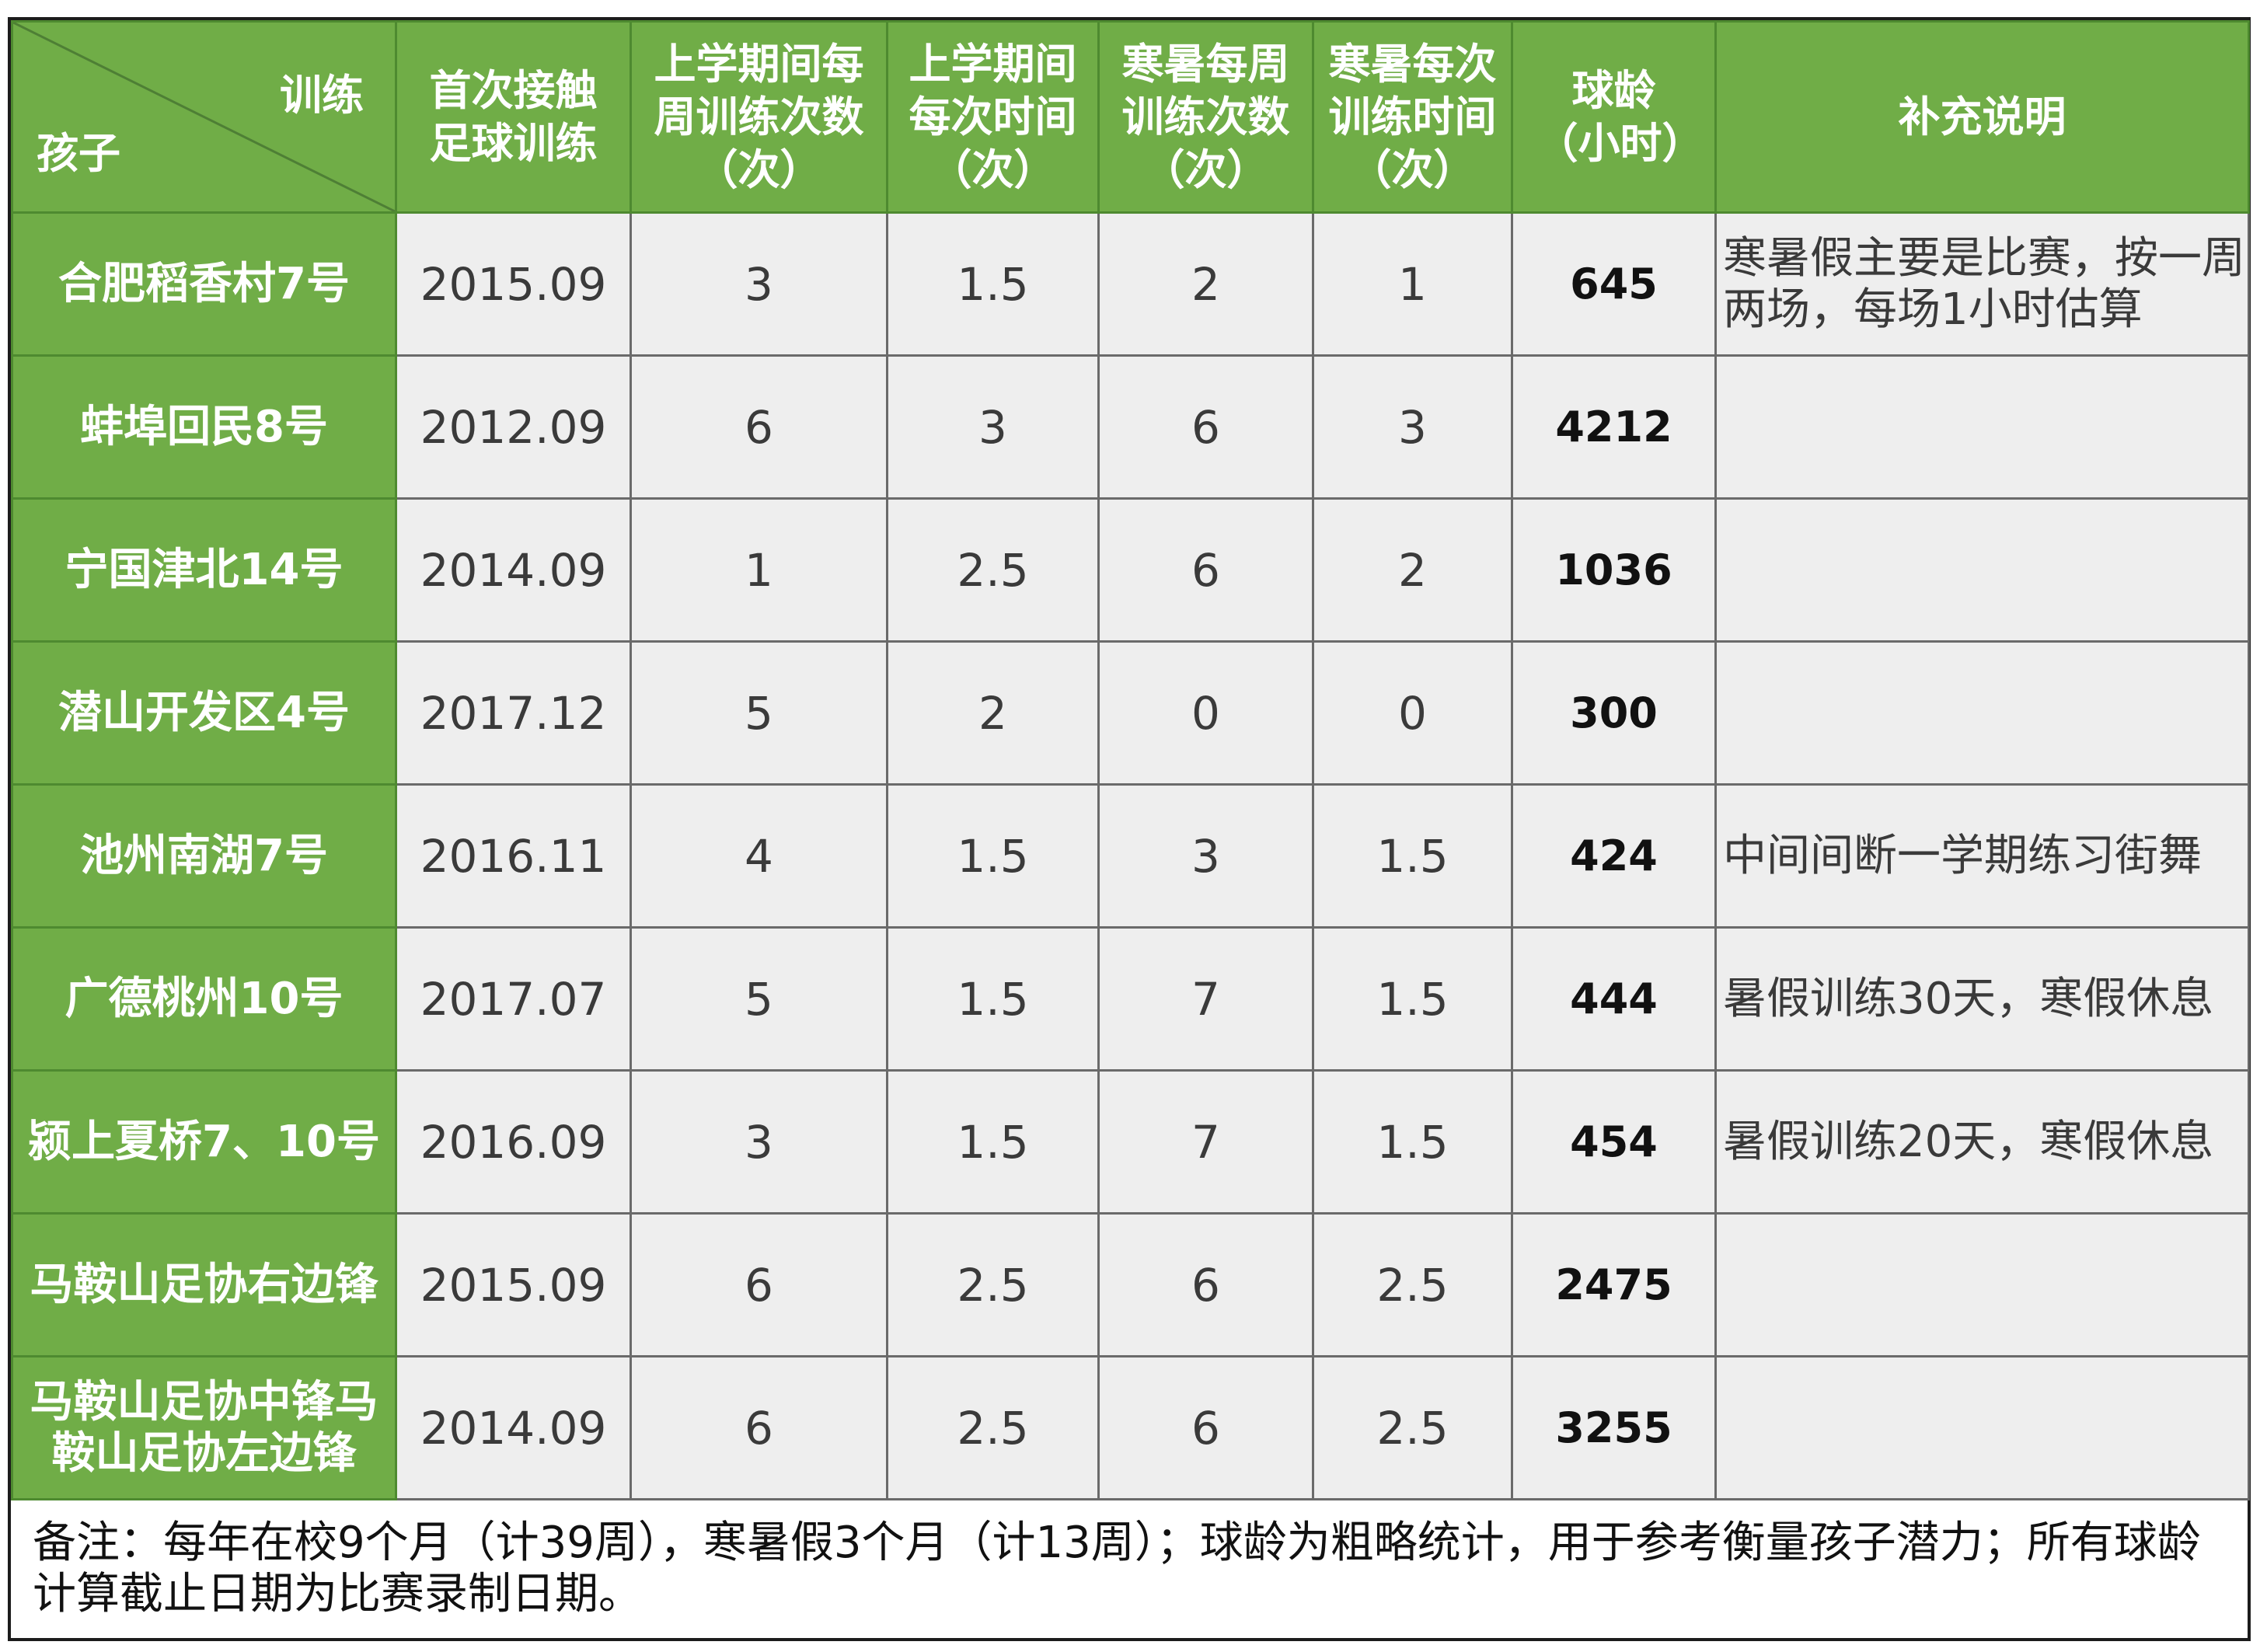 The image size is (2260, 1652). Describe the element at coordinates (1412, 570) in the screenshot. I see `vac-each: 2` at that location.